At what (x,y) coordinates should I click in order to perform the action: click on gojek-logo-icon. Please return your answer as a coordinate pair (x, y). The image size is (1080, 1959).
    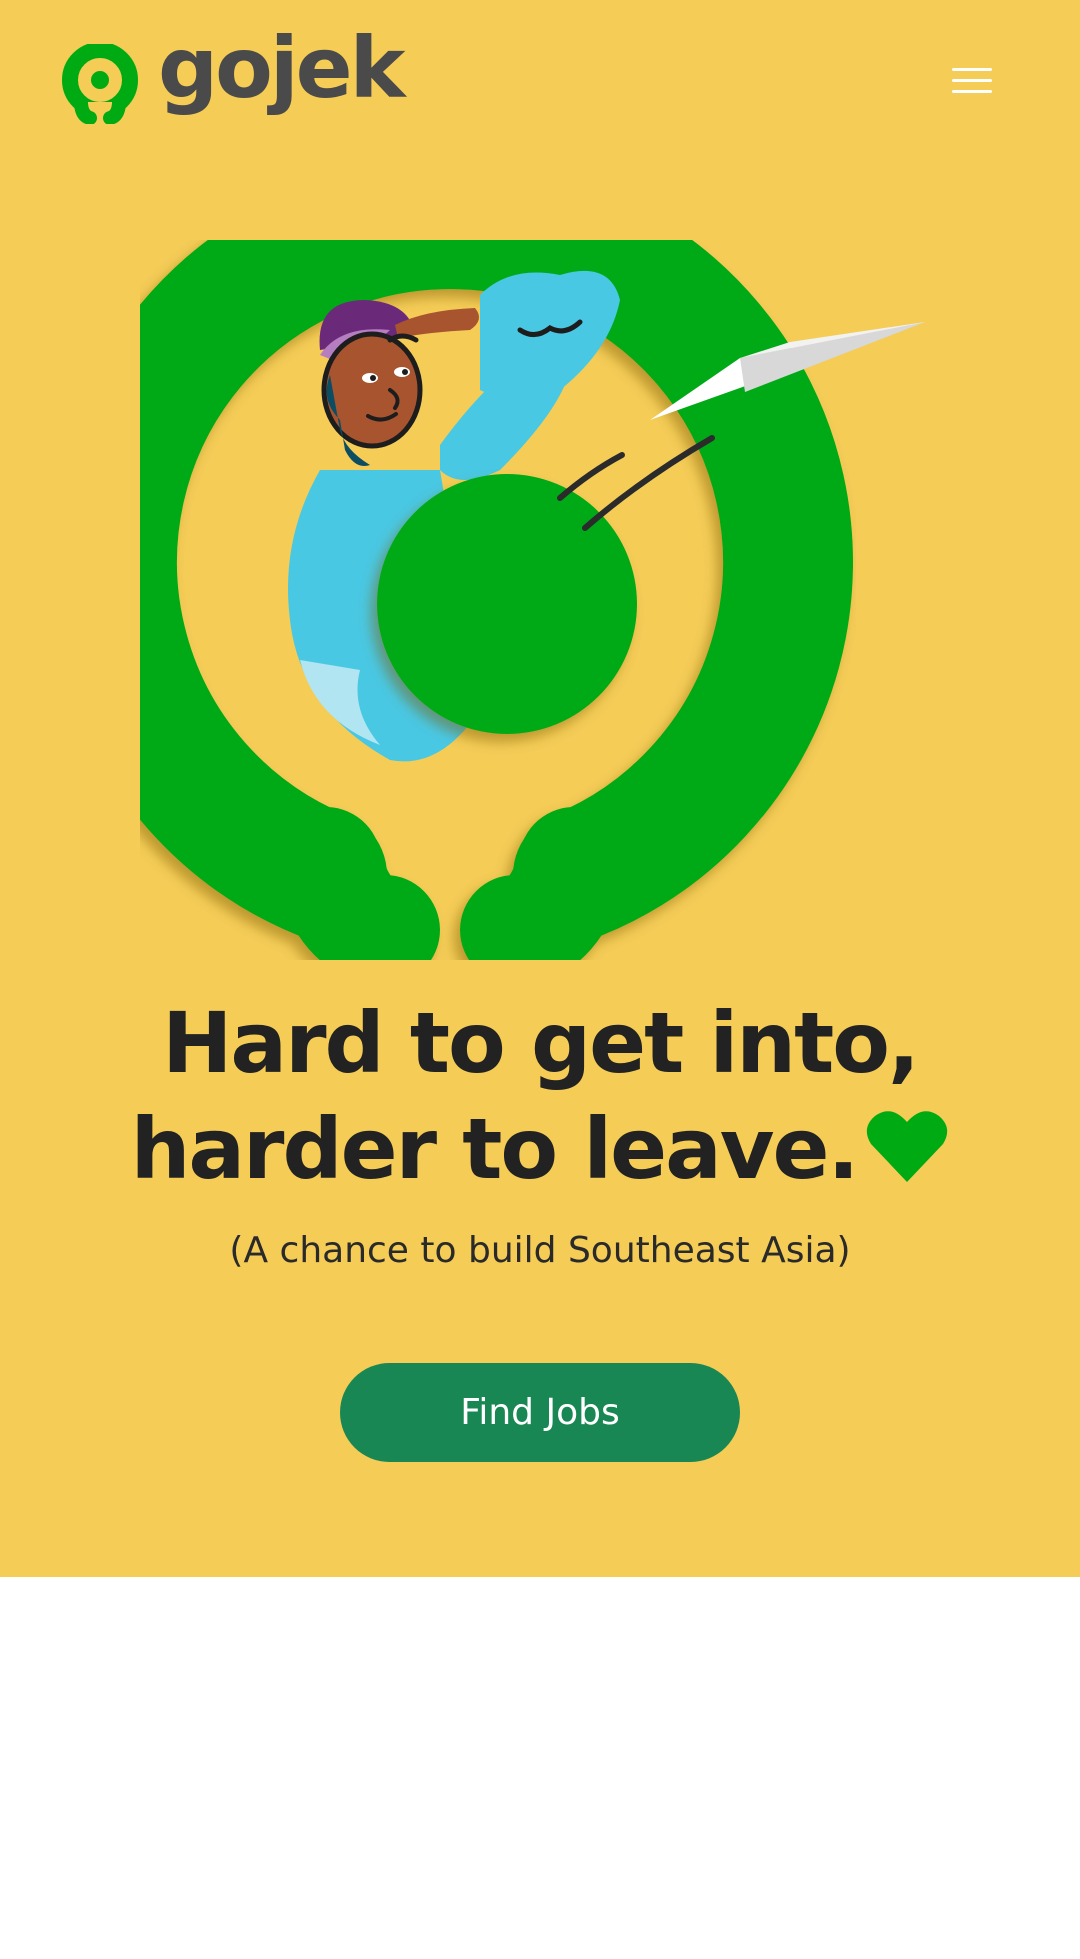
    Looking at the image, I should click on (100, 84).